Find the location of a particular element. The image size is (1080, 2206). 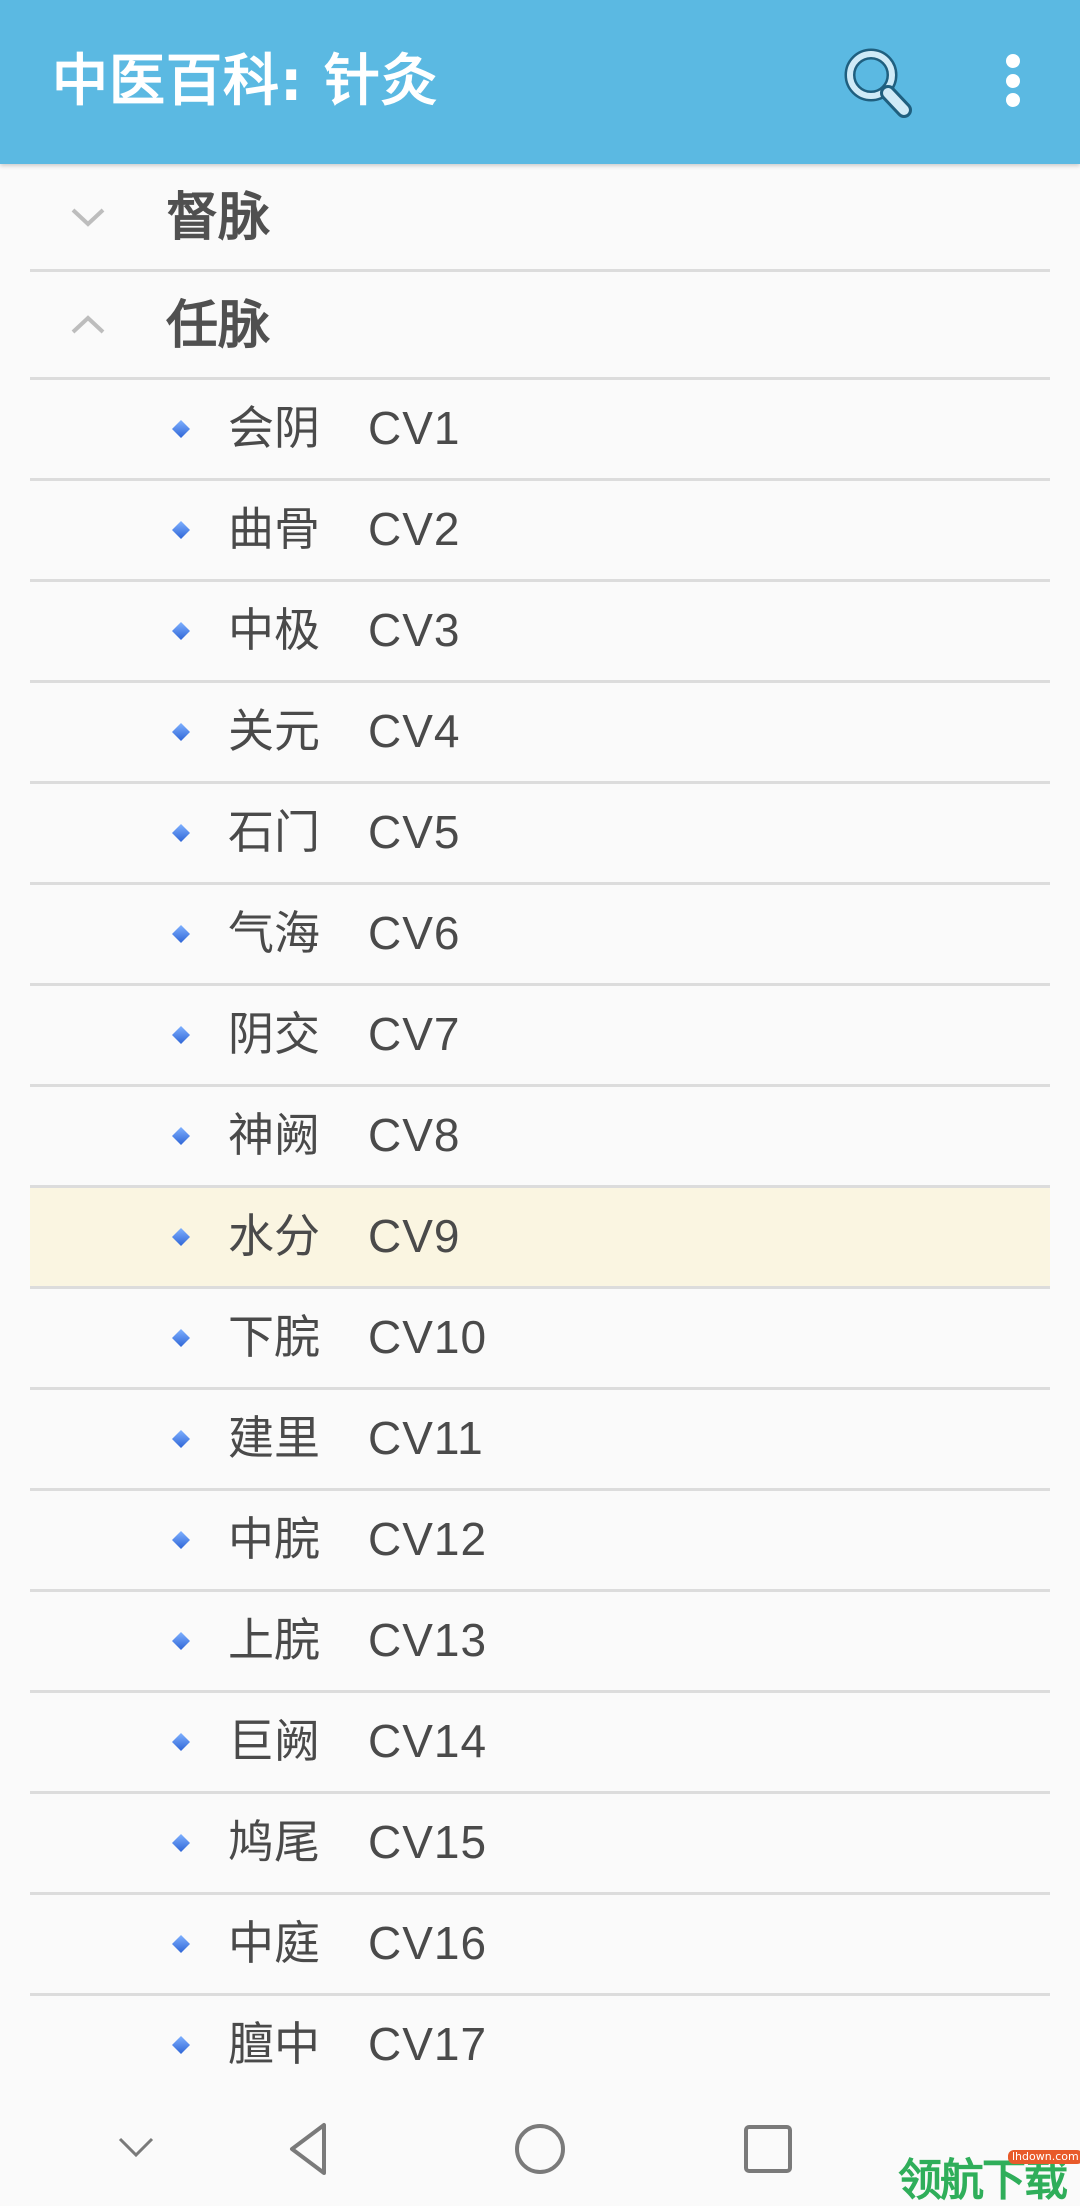

search-button is located at coordinates (878, 84).